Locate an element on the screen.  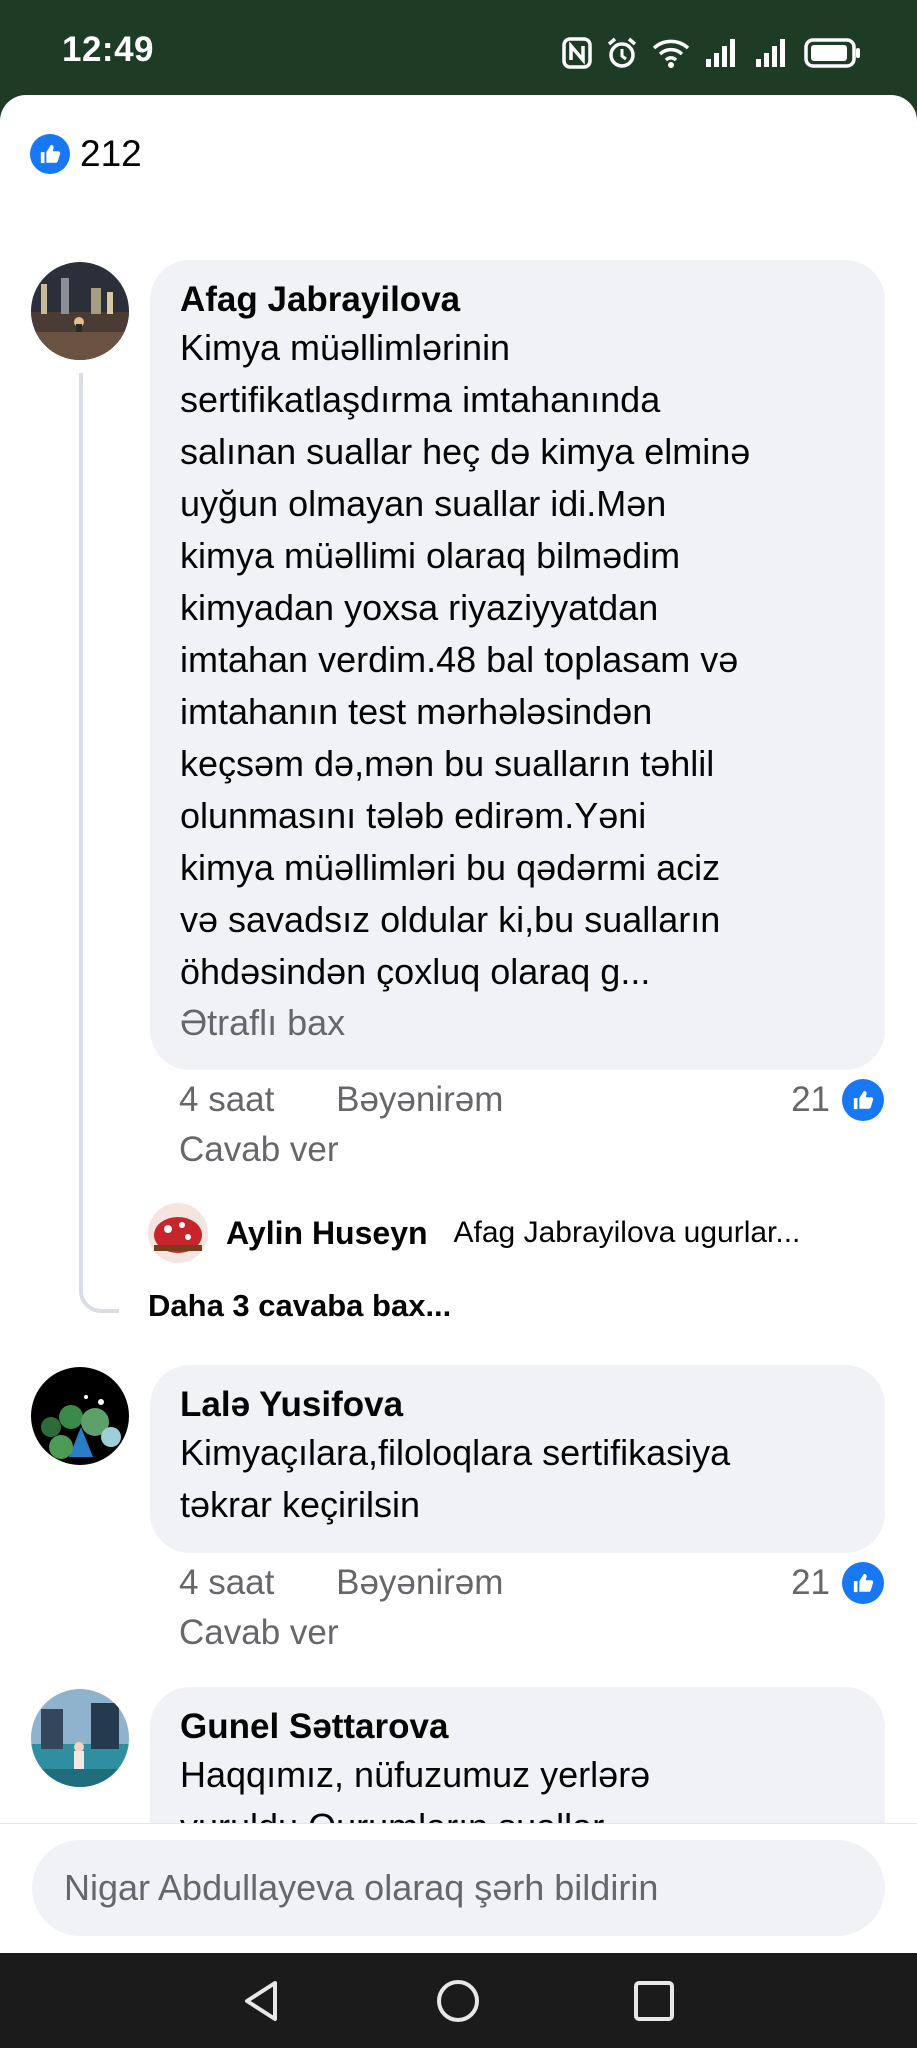
recents-button is located at coordinates (654, 2001).